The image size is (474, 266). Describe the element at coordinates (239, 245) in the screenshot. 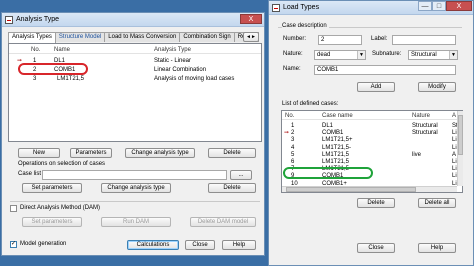

I see `help-button: Help` at that location.